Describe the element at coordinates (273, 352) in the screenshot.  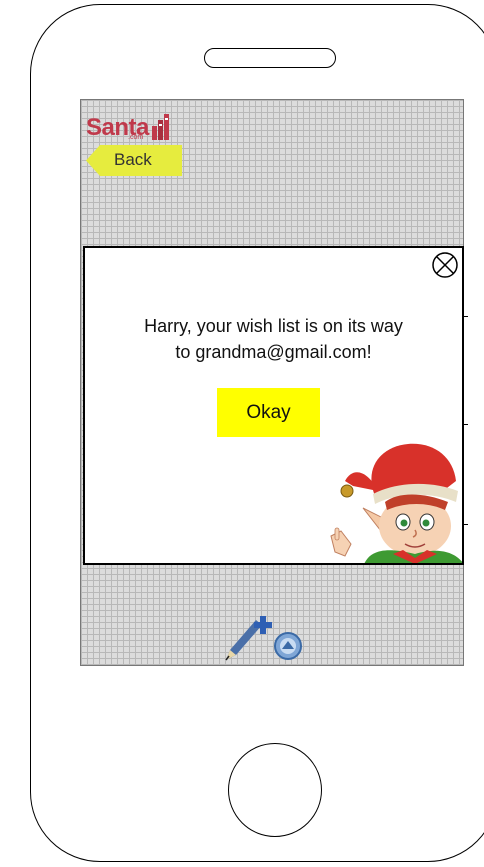
I see `dialog-message-line2: to grandma@gmail.com!` at that location.